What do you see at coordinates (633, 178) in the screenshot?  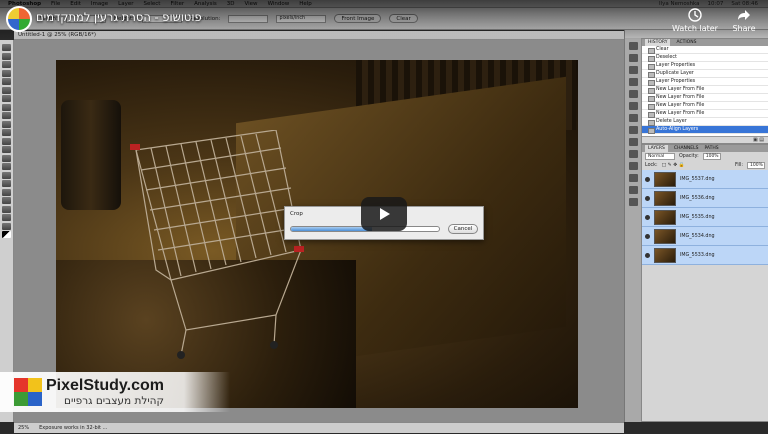 I see `paragraph-icon` at bounding box center [633, 178].